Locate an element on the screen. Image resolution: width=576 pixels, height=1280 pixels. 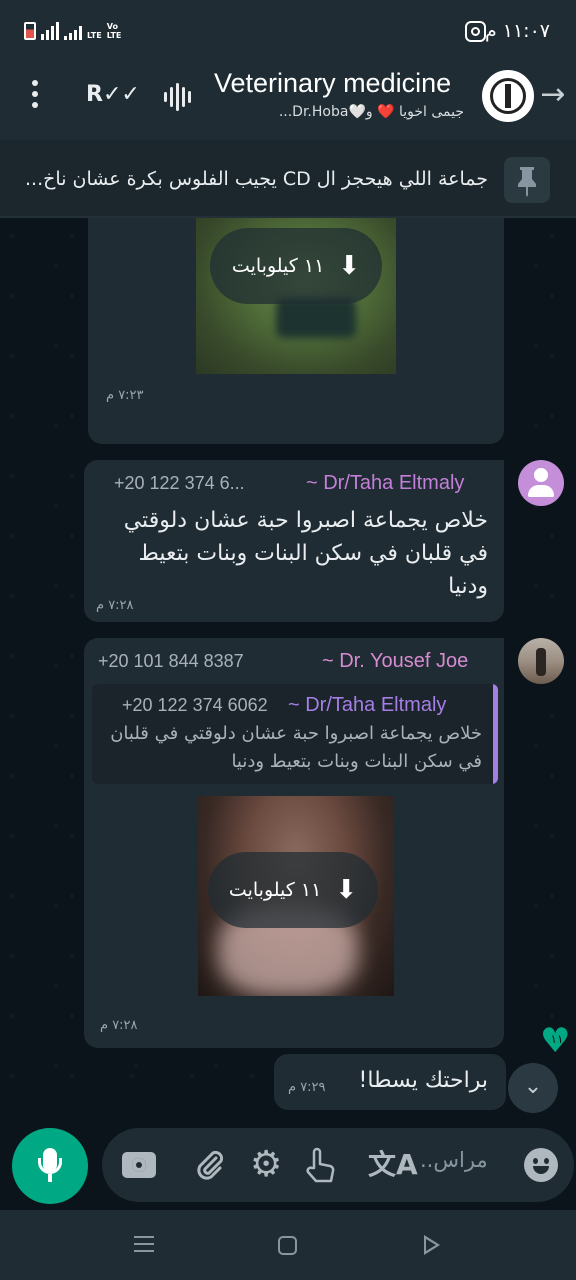
back-icon is located at coordinates (432, 1245).